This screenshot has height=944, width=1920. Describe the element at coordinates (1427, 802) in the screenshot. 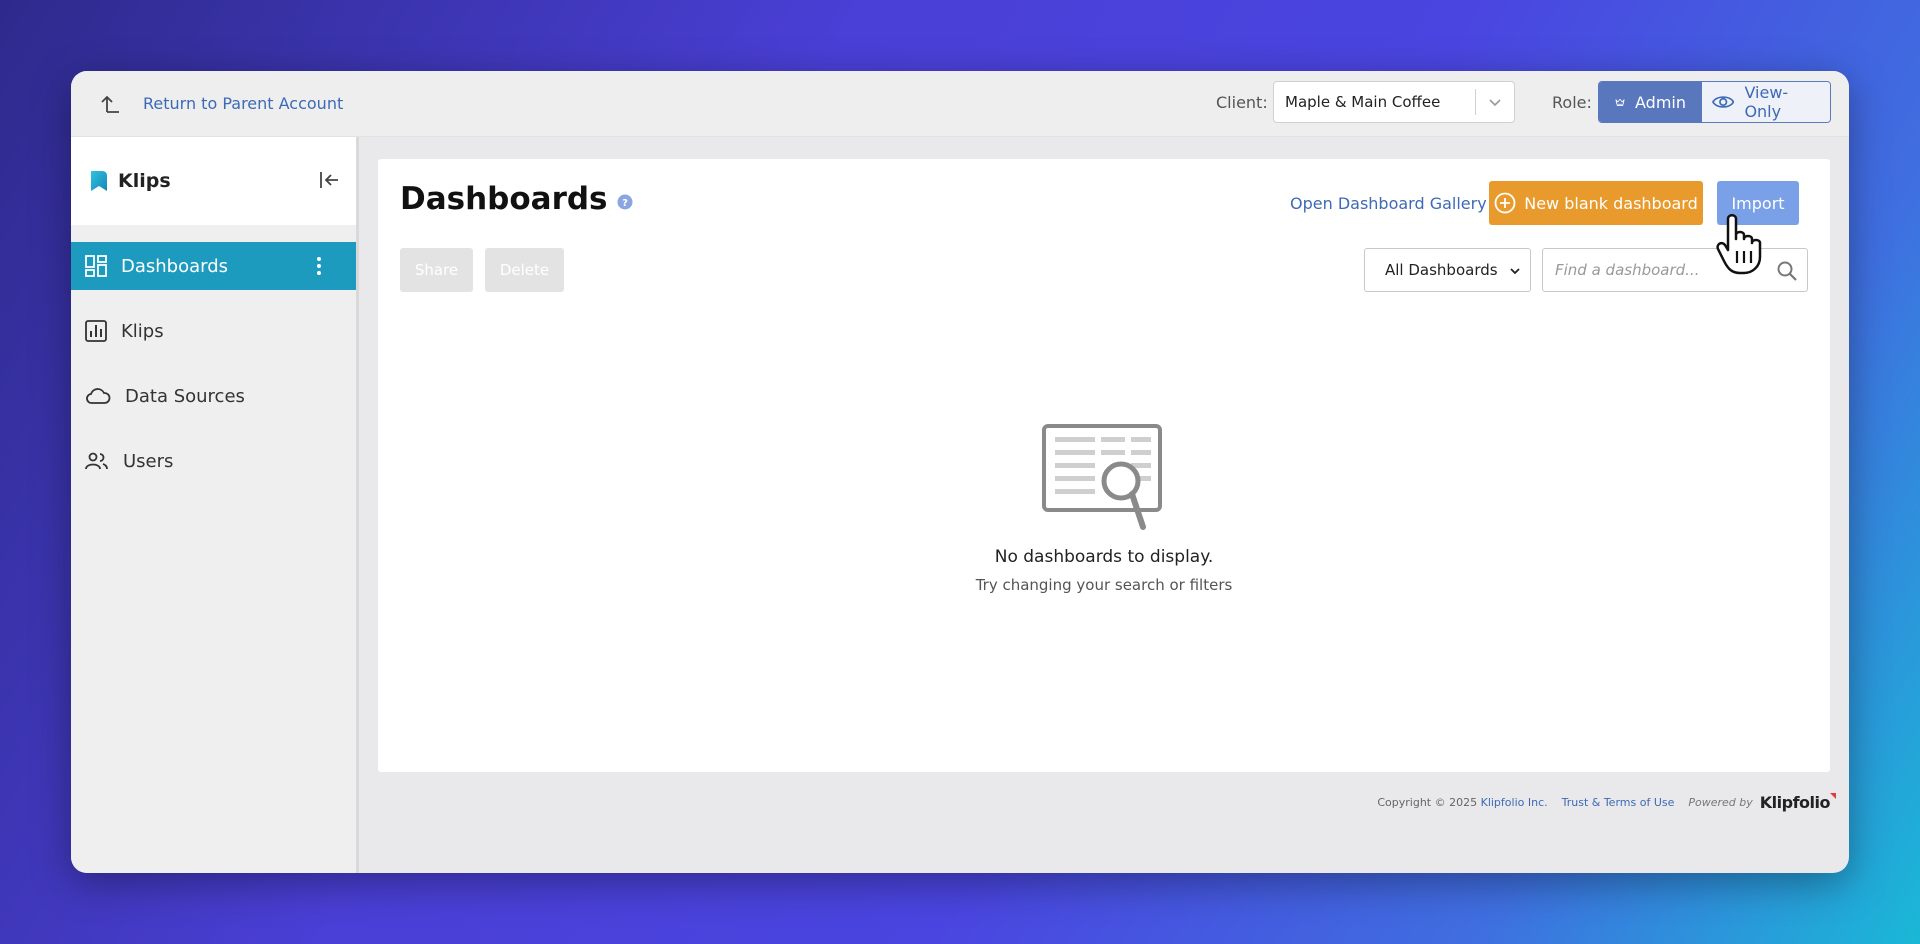

I see `copyright-text: Copyright © 2025` at that location.